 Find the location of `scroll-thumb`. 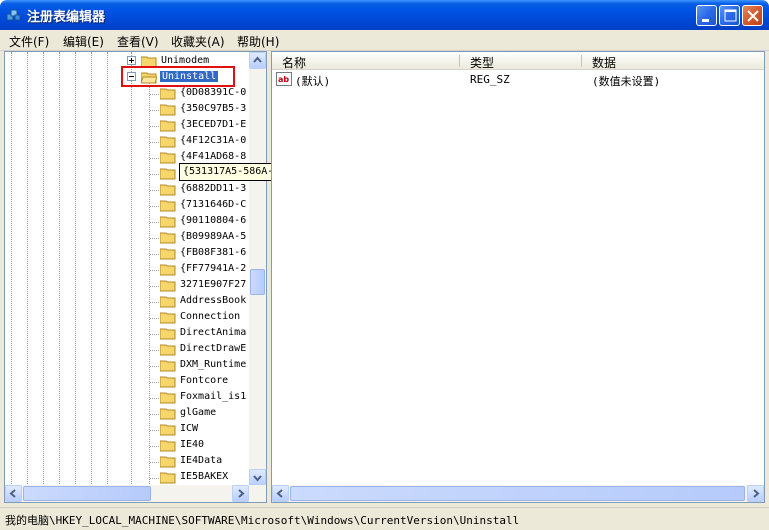

scroll-thumb is located at coordinates (257, 282).